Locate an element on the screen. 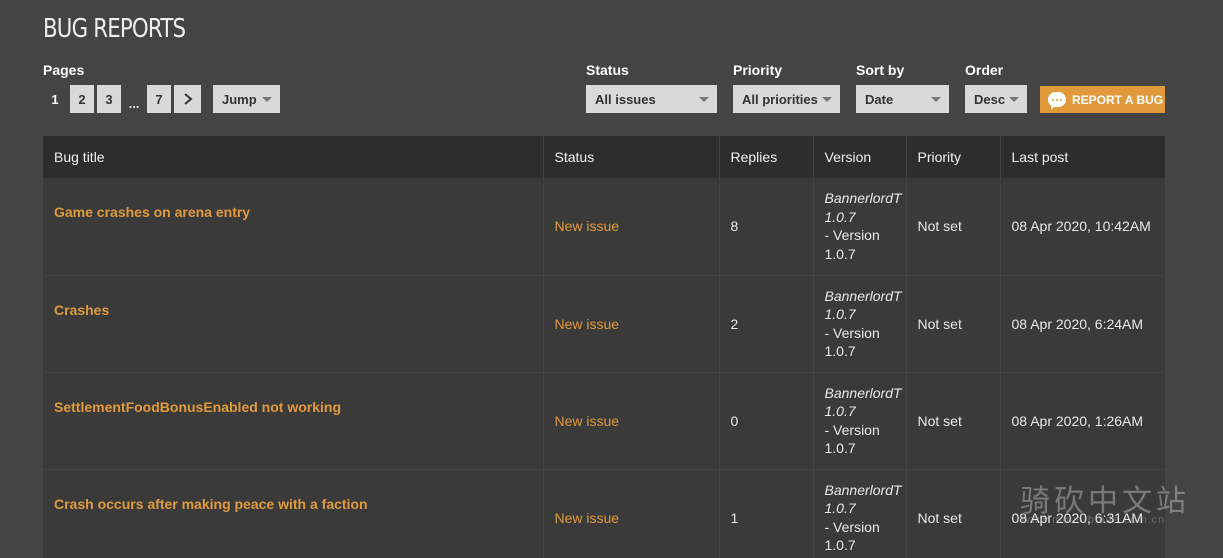 The height and width of the screenshot is (558, 1223). report-bug-button: REPORT A BUG is located at coordinates (1102, 99).